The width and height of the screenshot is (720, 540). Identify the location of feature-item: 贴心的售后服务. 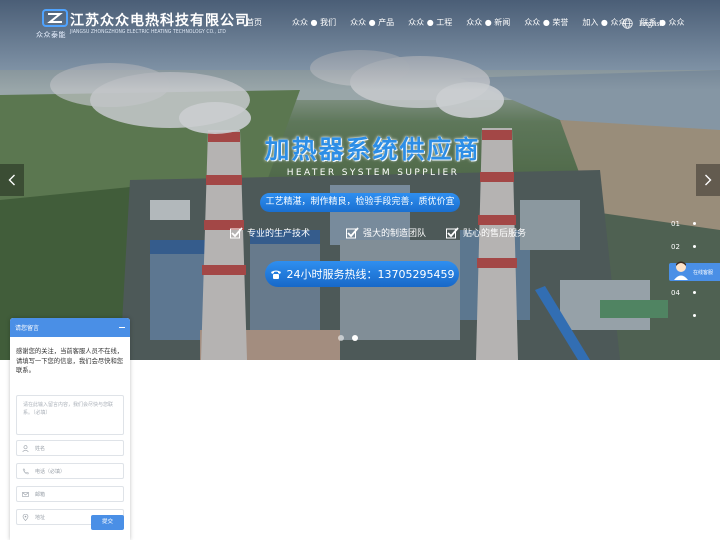
(496, 232).